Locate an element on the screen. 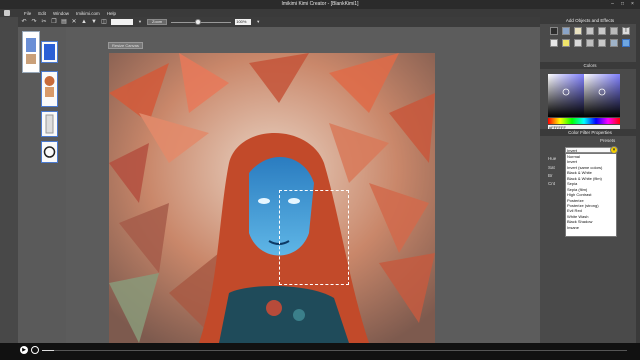 The image size is (640, 360). mask-object-icon is located at coordinates (590, 43).